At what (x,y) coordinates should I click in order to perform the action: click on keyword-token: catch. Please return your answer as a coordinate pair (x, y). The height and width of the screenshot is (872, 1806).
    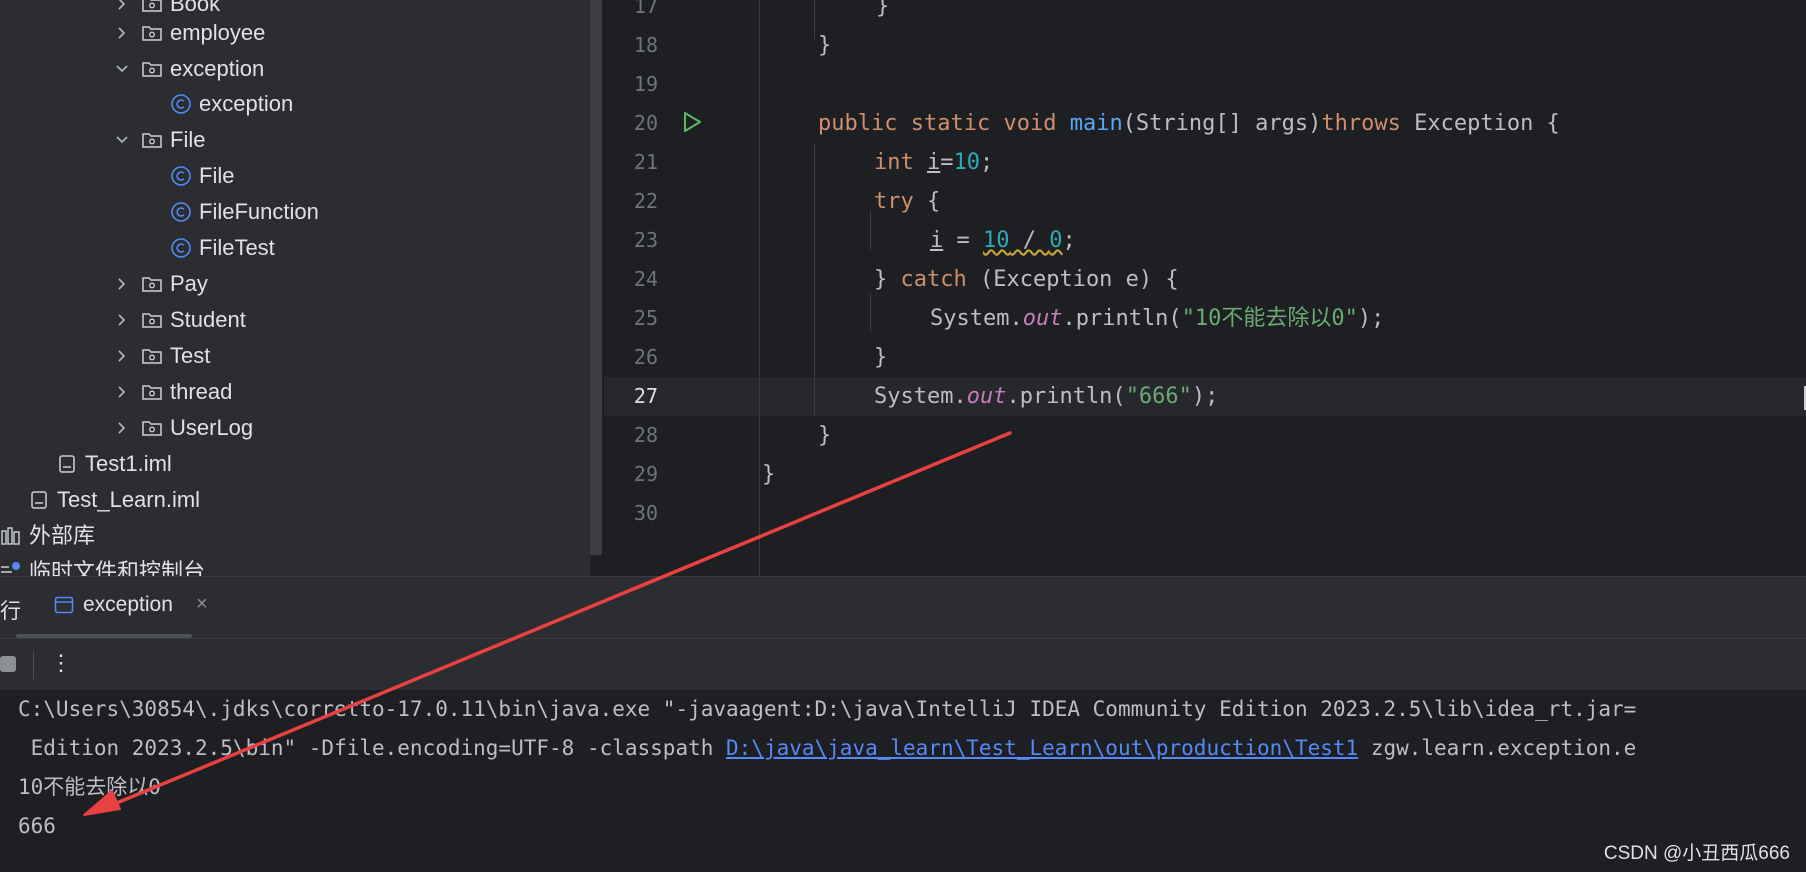
    Looking at the image, I should click on (933, 279).